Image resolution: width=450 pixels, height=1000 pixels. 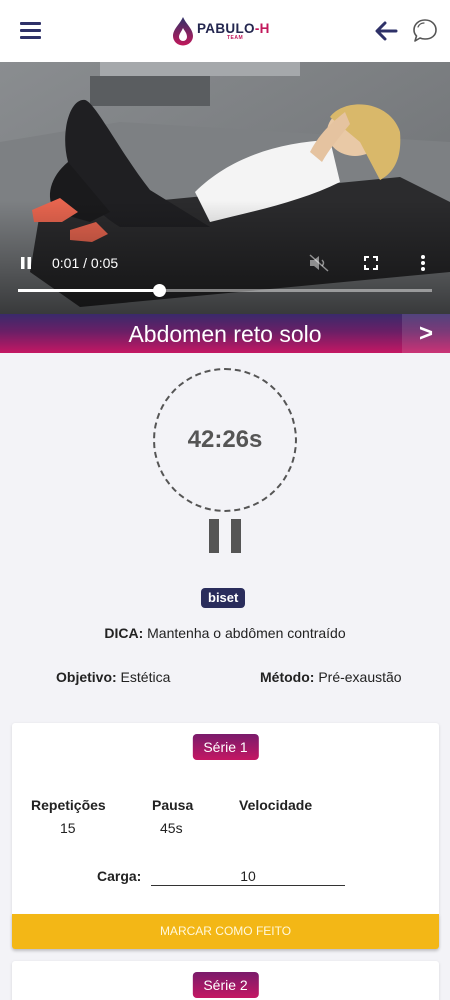 What do you see at coordinates (233, 28) in the screenshot?
I see `logo-title: PABULO-H` at bounding box center [233, 28].